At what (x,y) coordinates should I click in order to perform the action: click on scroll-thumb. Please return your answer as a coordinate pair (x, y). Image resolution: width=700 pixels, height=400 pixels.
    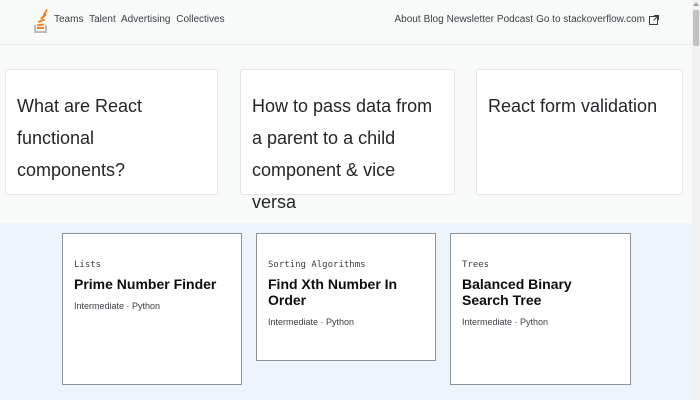
    Looking at the image, I should click on (696, 28).